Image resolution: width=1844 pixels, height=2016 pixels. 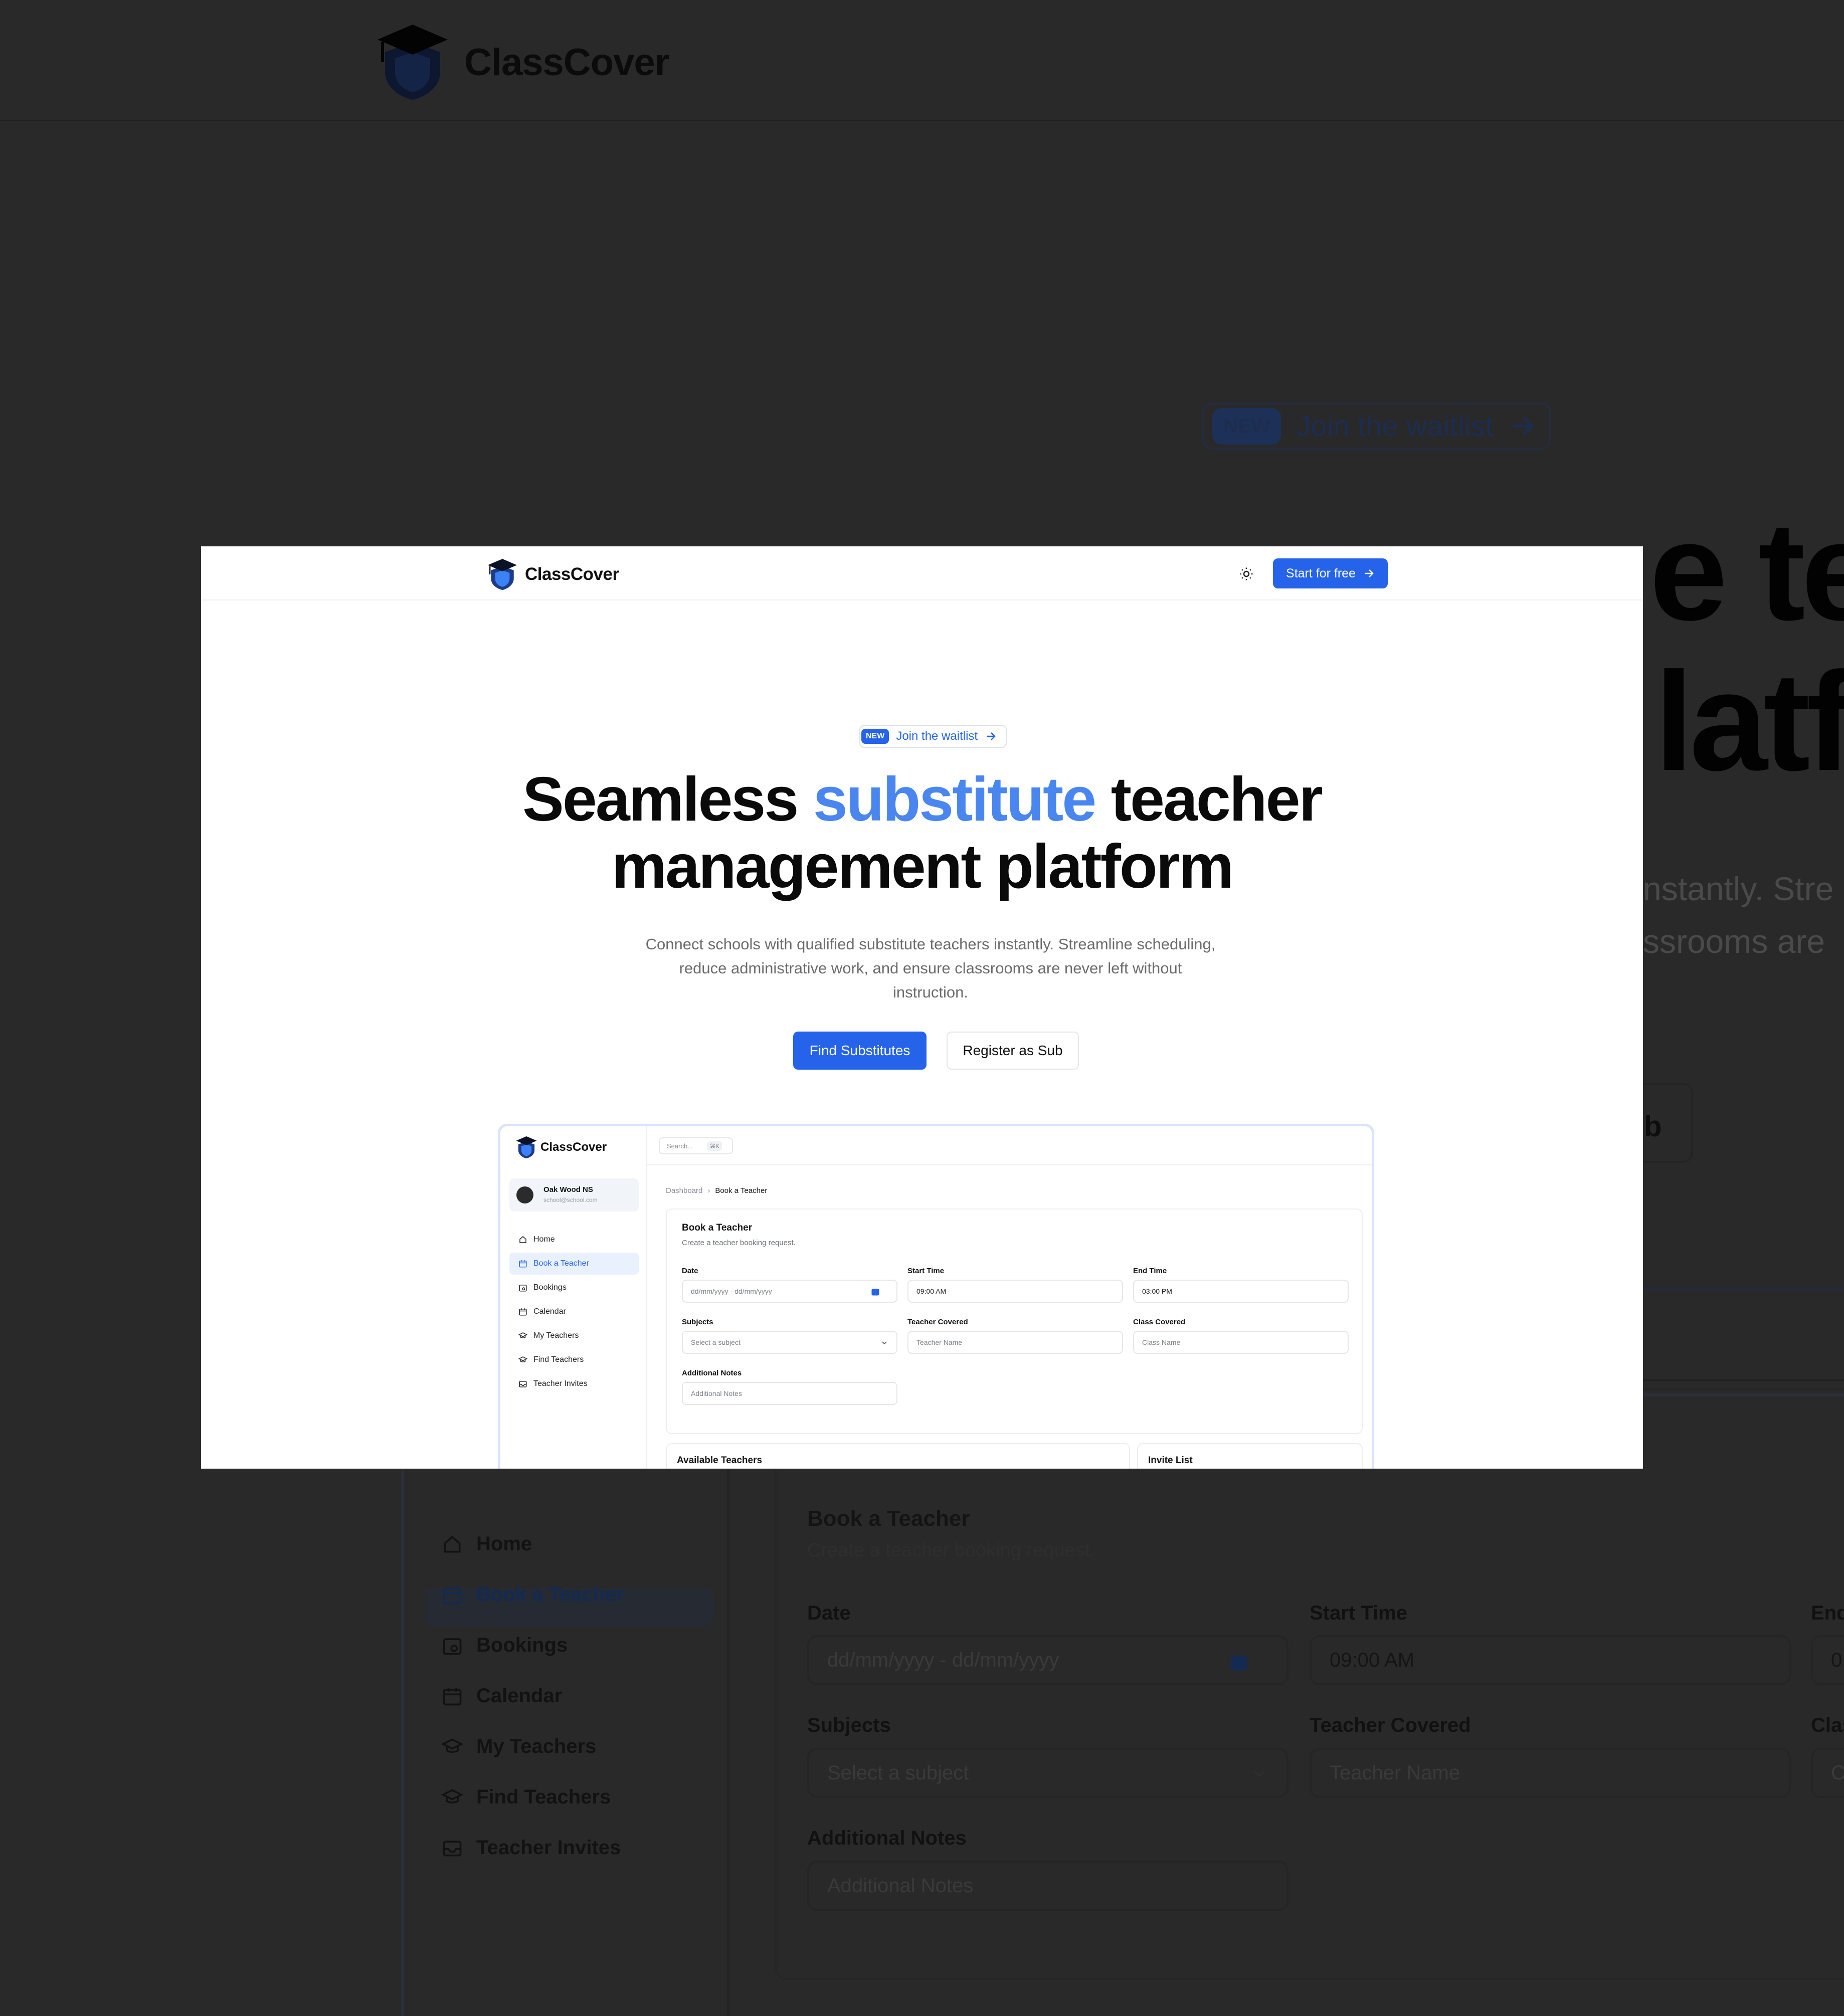 What do you see at coordinates (739, 1243) in the screenshot?
I see `card-description: Create a teacher booking request.` at bounding box center [739, 1243].